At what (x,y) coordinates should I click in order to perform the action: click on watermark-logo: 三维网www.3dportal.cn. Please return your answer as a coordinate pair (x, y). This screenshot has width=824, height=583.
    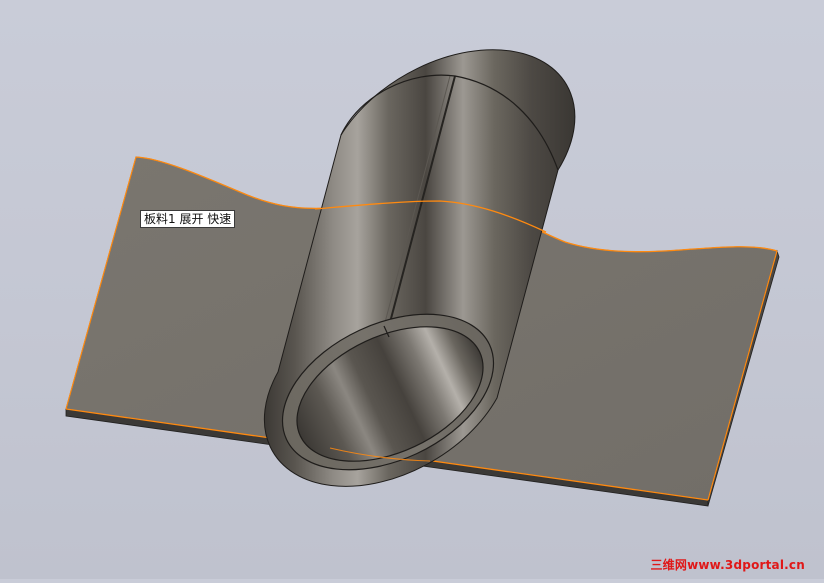
    Looking at the image, I should click on (727, 564).